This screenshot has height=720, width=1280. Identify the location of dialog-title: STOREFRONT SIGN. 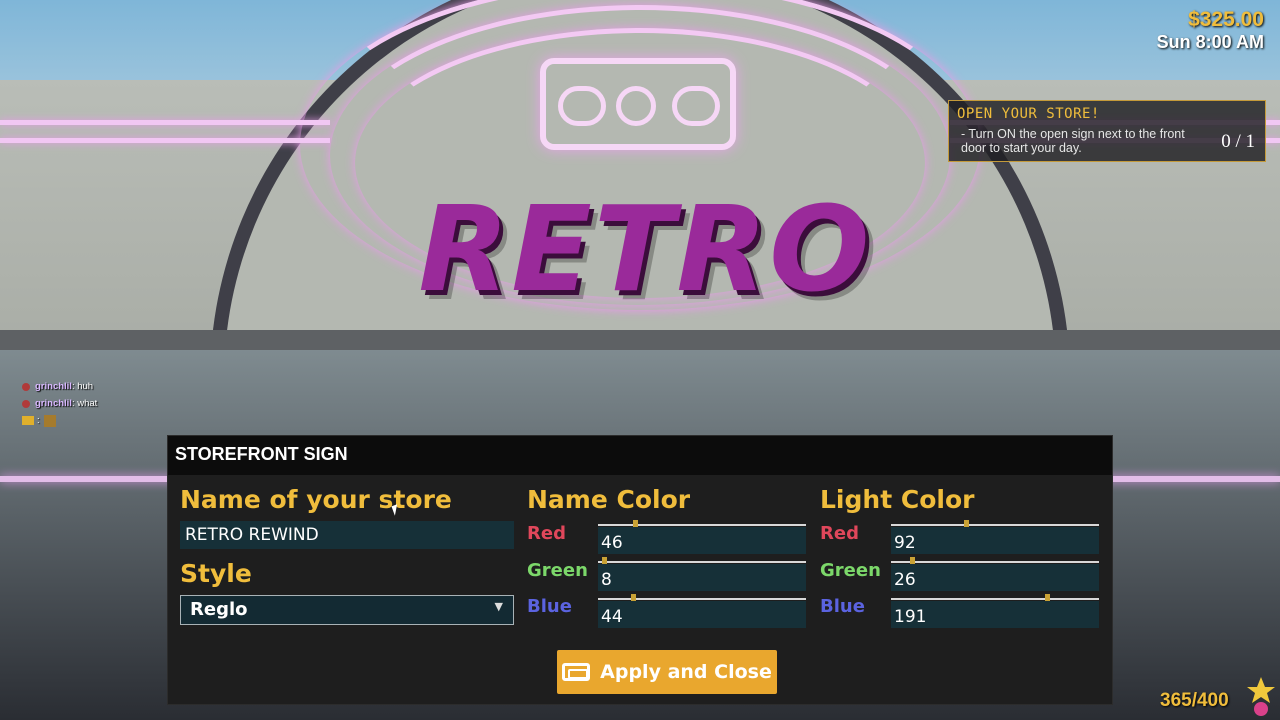
(640, 455).